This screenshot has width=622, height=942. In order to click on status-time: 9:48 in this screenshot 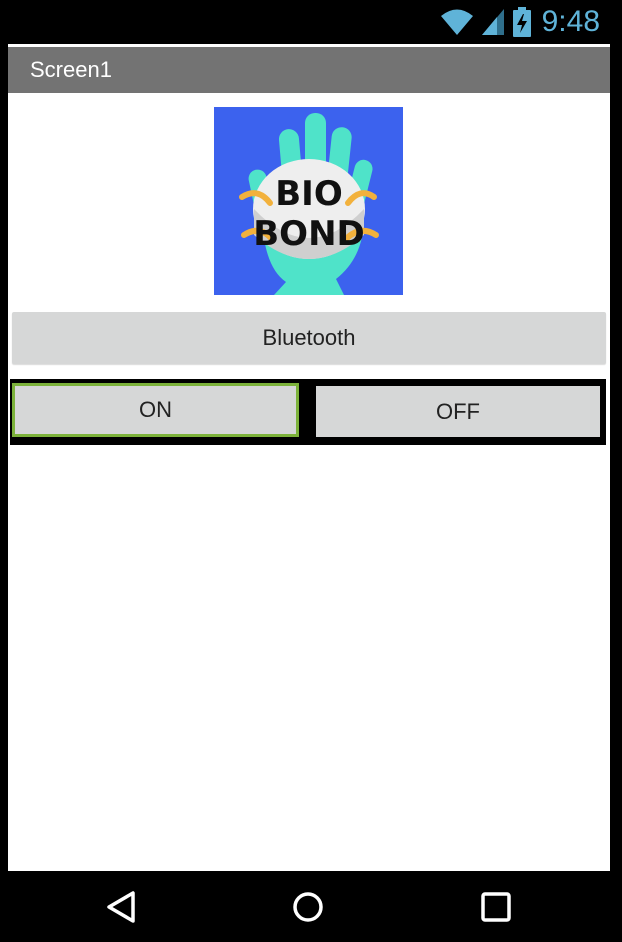, I will do `click(570, 21)`.